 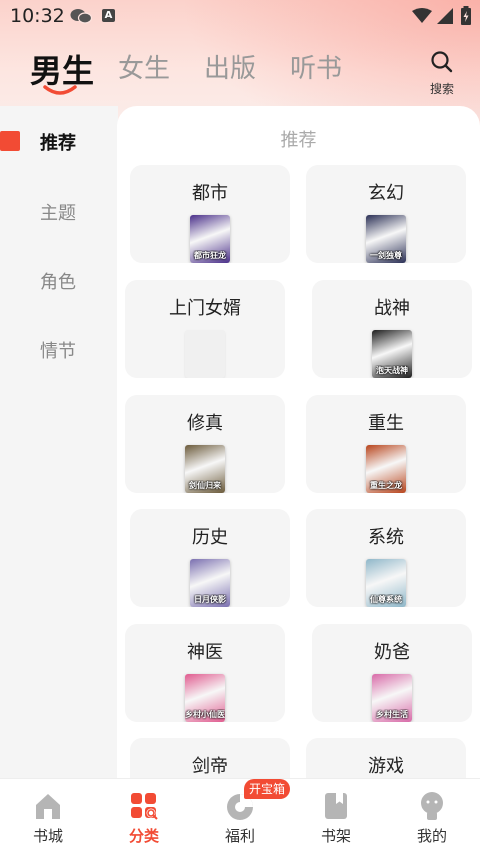 I want to click on book-cover-title: 剑仙归来, so click(x=205, y=485).